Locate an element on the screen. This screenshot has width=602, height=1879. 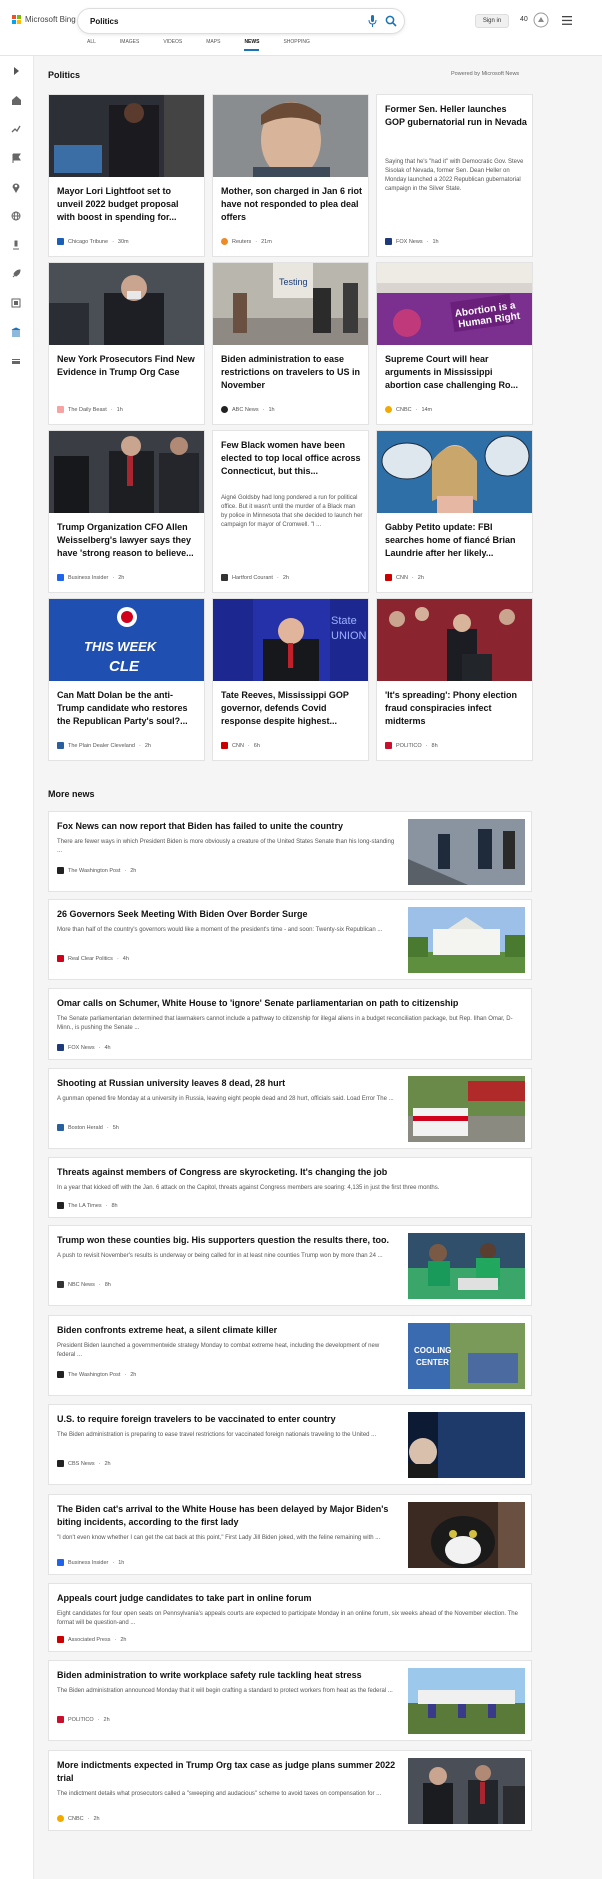
time-ago: 6h is located at coordinates (256, 745).